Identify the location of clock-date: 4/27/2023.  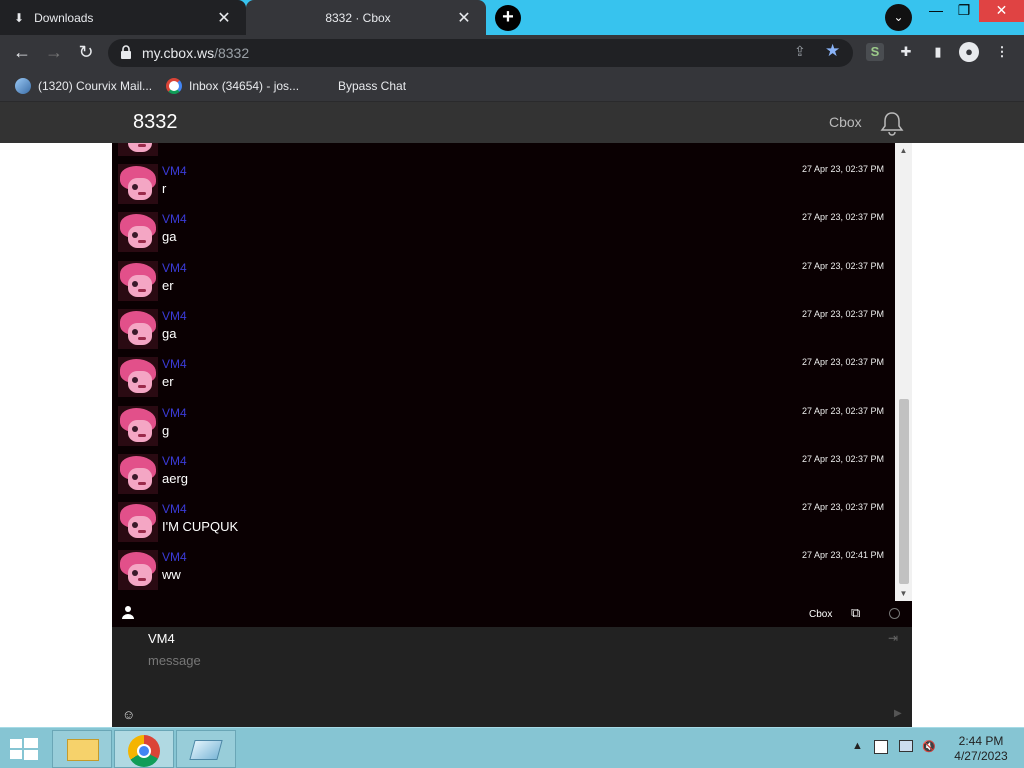
(981, 756).